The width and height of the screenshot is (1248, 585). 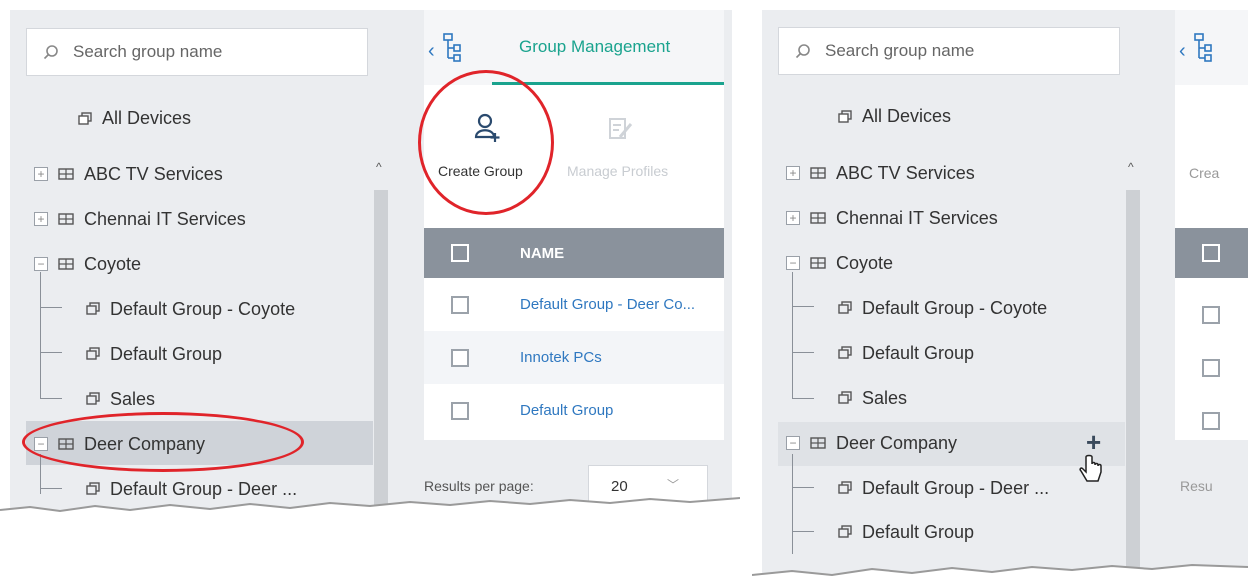 I want to click on tree-item-sales: Sales, so click(x=872, y=398).